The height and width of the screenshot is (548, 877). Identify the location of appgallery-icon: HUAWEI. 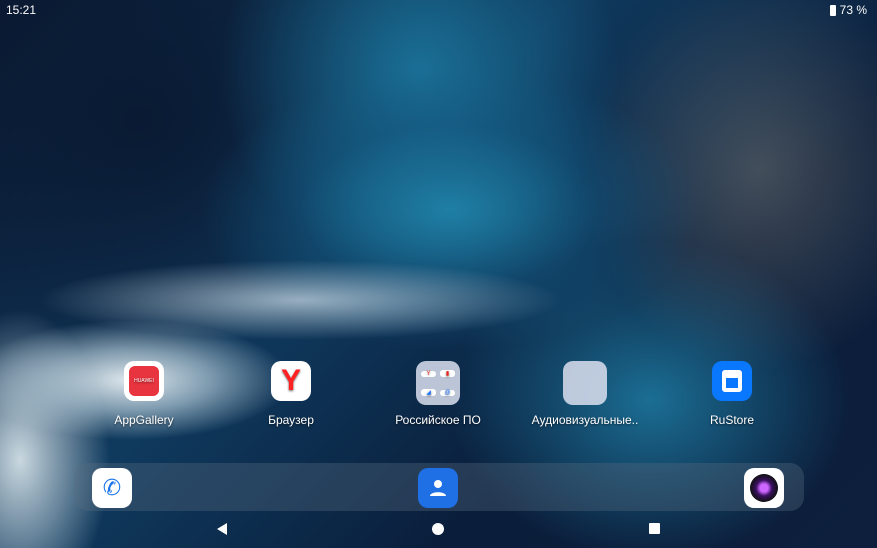
(144, 381).